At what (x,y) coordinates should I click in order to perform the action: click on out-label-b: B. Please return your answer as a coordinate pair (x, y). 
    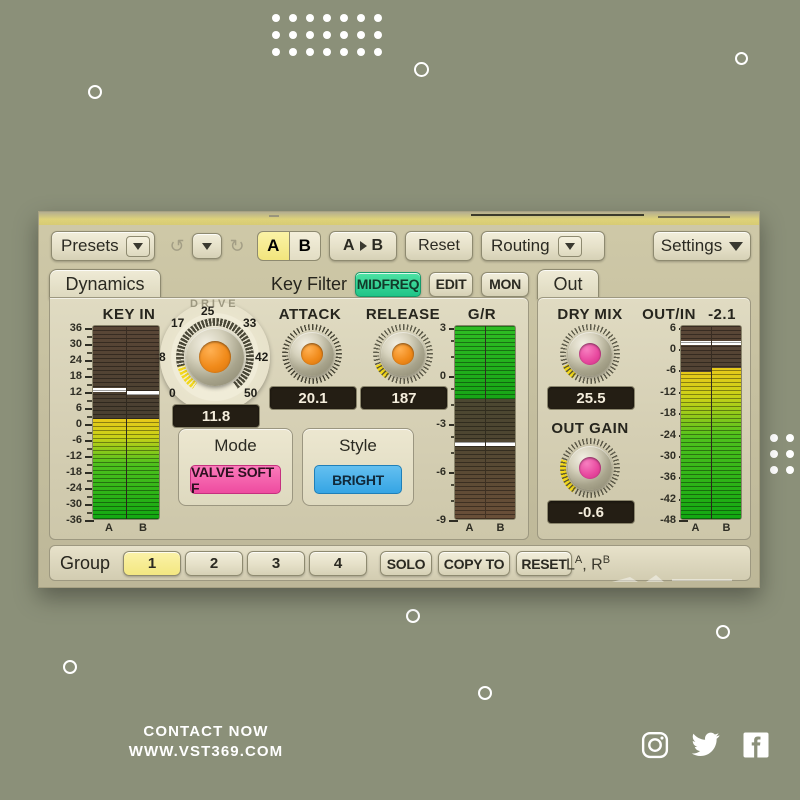
    Looking at the image, I should click on (726, 528).